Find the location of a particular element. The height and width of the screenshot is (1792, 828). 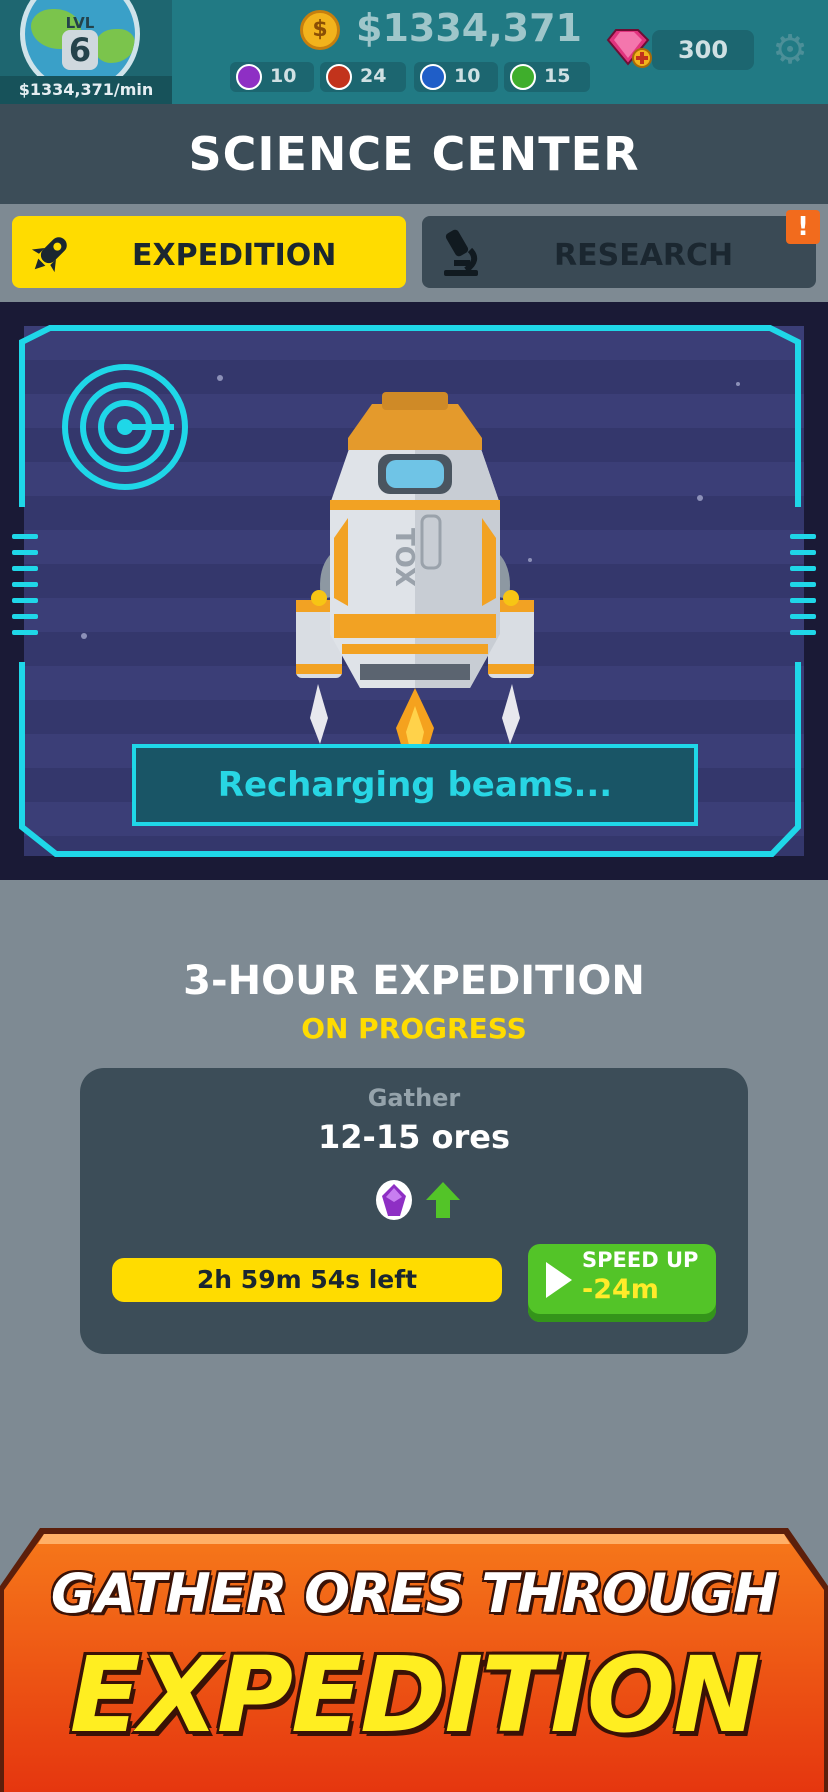

ore-count: 24 is located at coordinates (373, 76).